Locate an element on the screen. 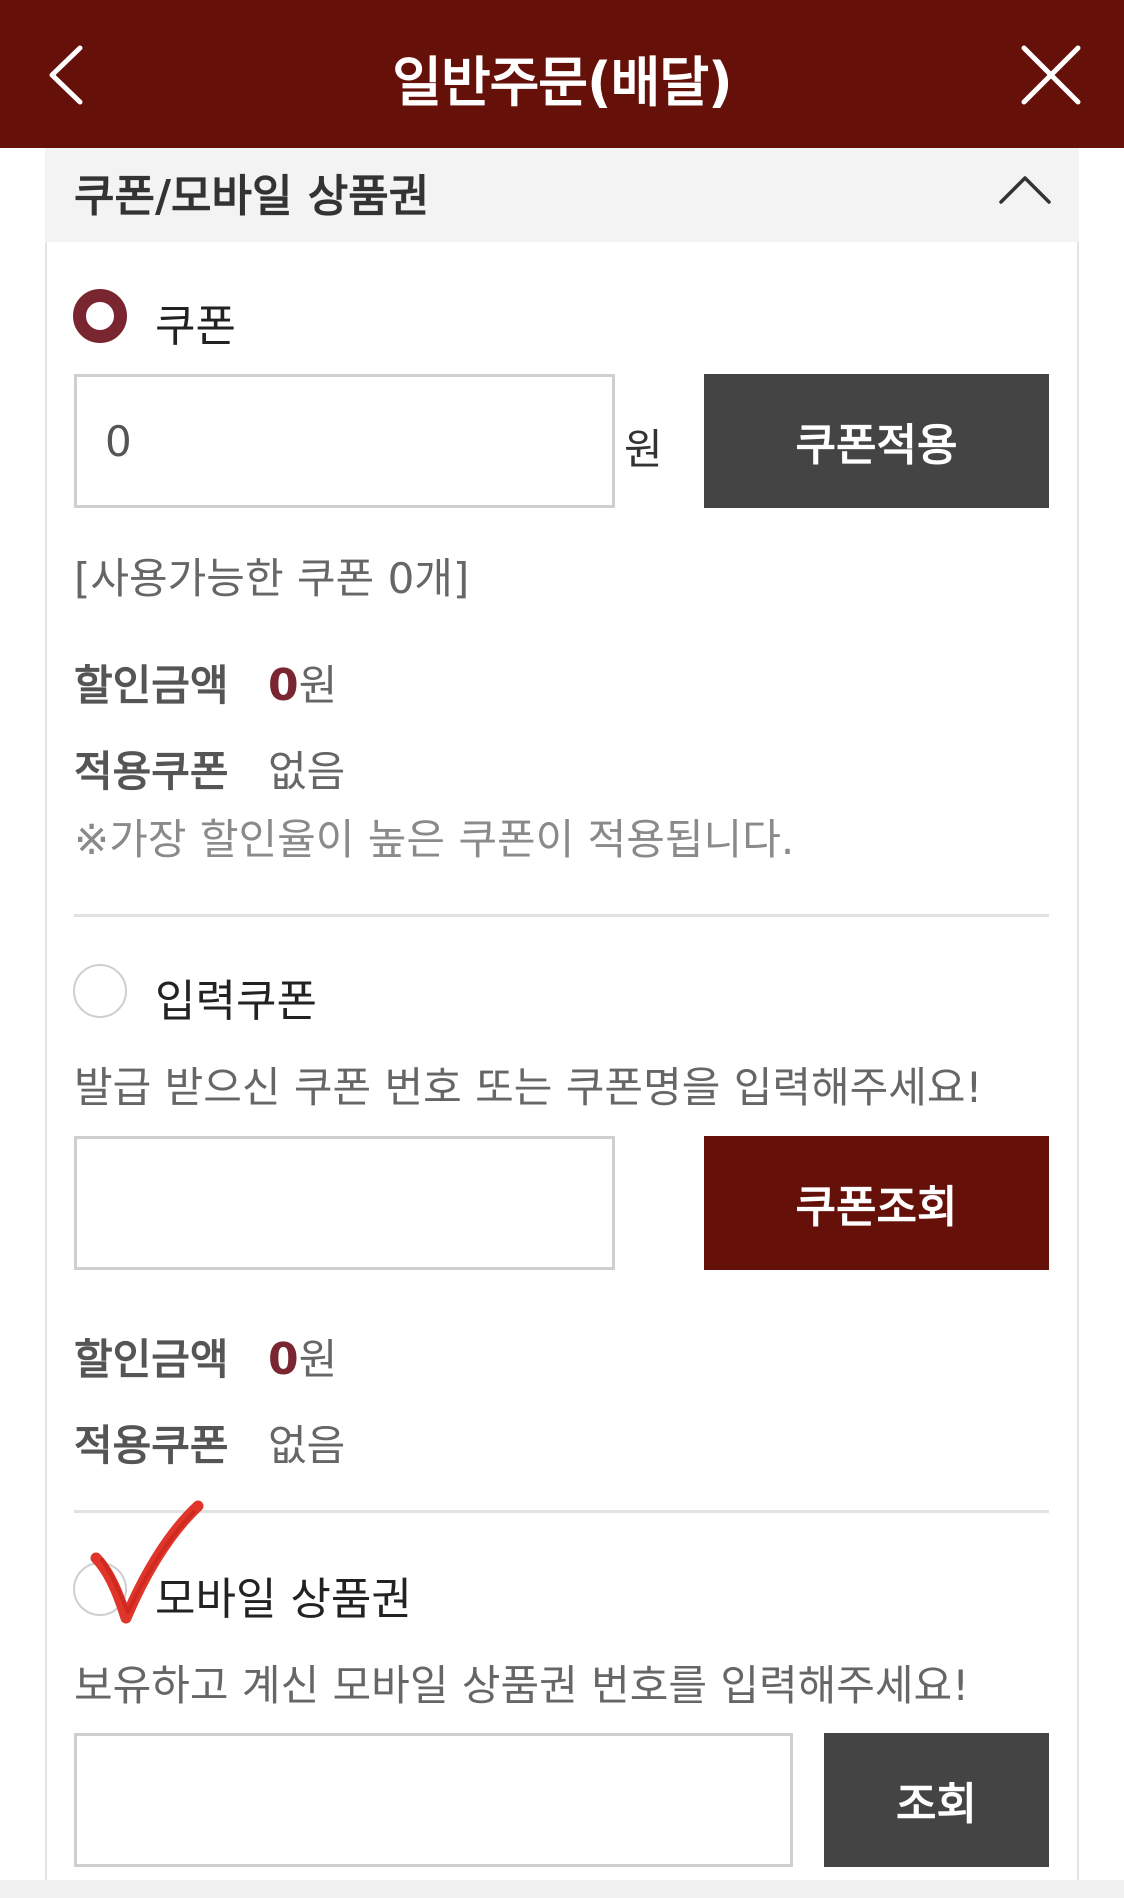 This screenshot has width=1124, height=1898. applied-coupon-label: 적용쿠폰 is located at coordinates (151, 771).